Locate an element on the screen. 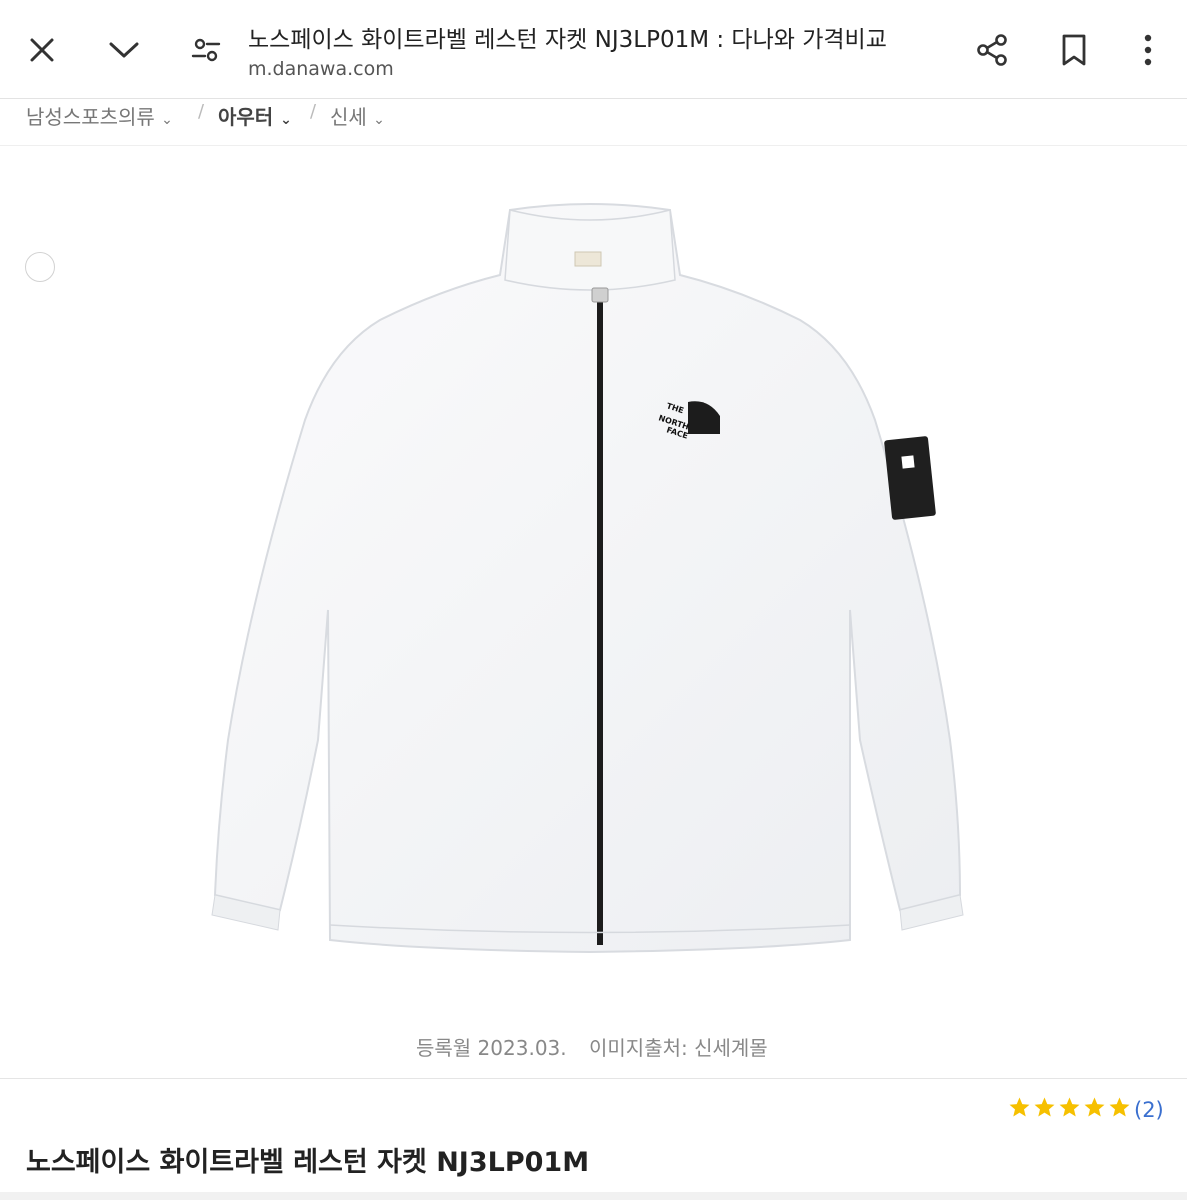 The height and width of the screenshot is (1200, 1187). page-title: 노스페이스 화이트라벨 레스턴 자켓 NJ3LP01M : 다나와 가격비교 is located at coordinates (593, 37).